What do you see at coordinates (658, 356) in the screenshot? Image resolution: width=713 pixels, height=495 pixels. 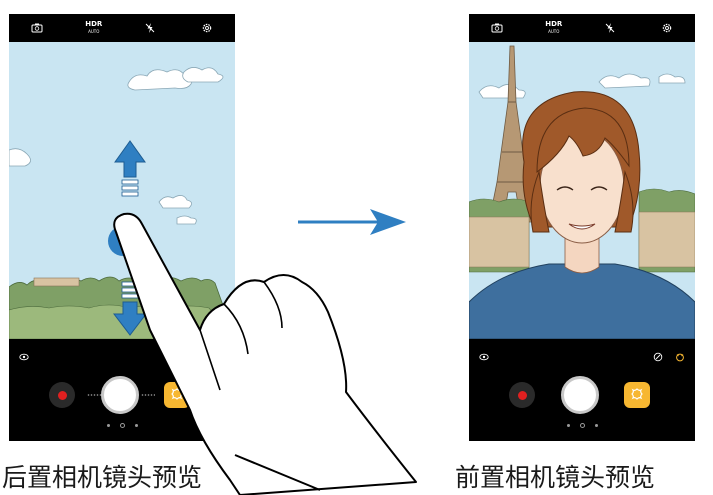 I see `beauty-icon` at bounding box center [658, 356].